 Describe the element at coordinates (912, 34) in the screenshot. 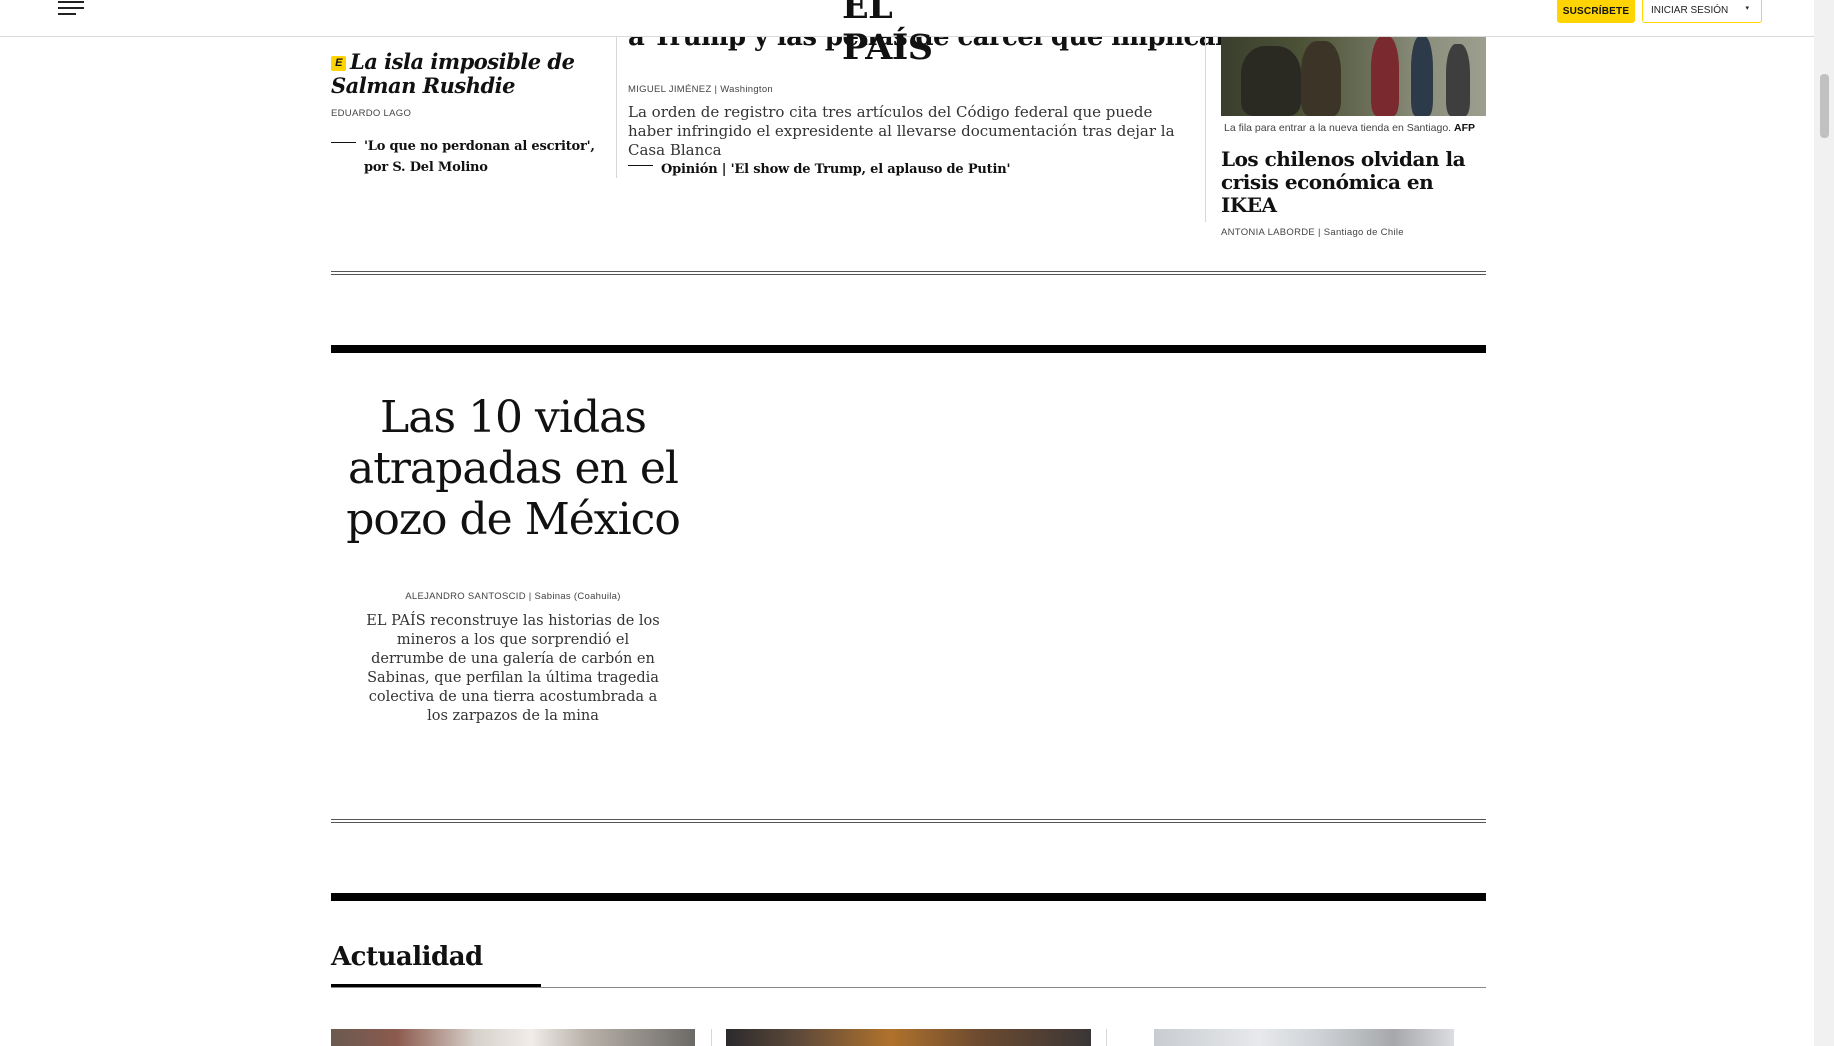

I see `site-logo: EL PAÍS` at that location.